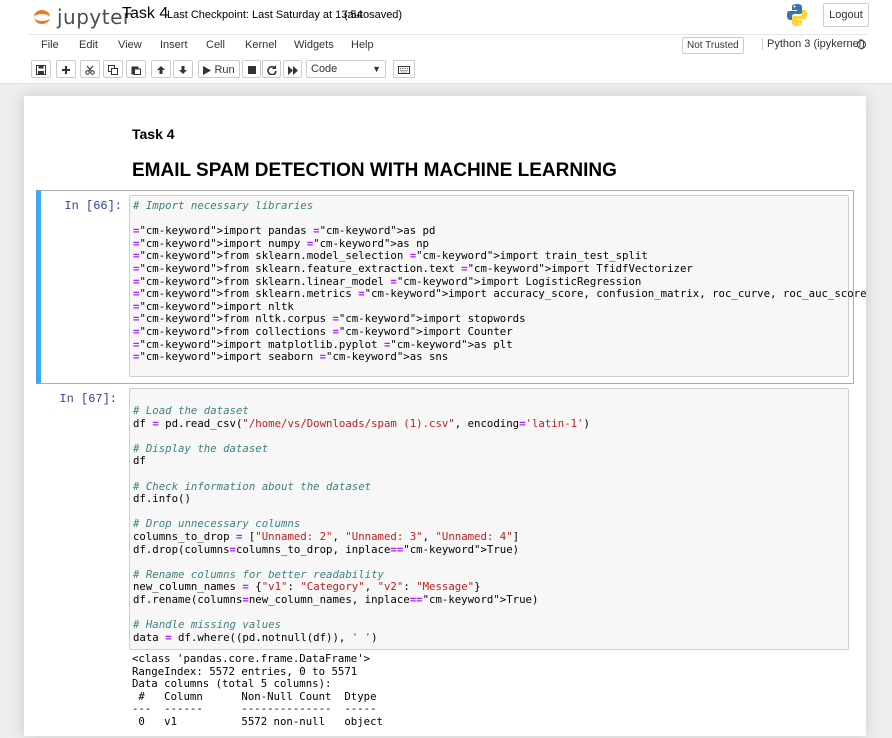  I want to click on plus-icon, so click(66, 70).